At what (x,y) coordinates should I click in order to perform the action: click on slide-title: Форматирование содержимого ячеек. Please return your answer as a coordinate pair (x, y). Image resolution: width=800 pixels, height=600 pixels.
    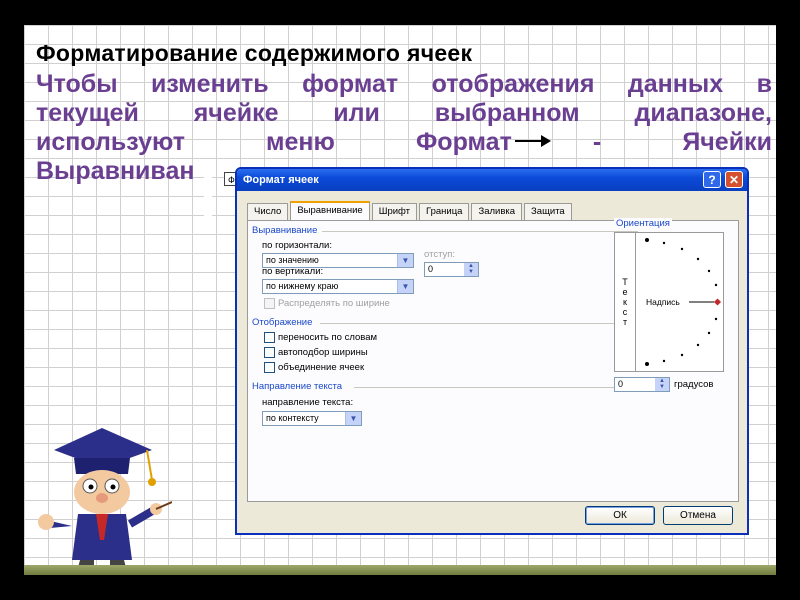
    Looking at the image, I should click on (254, 53).